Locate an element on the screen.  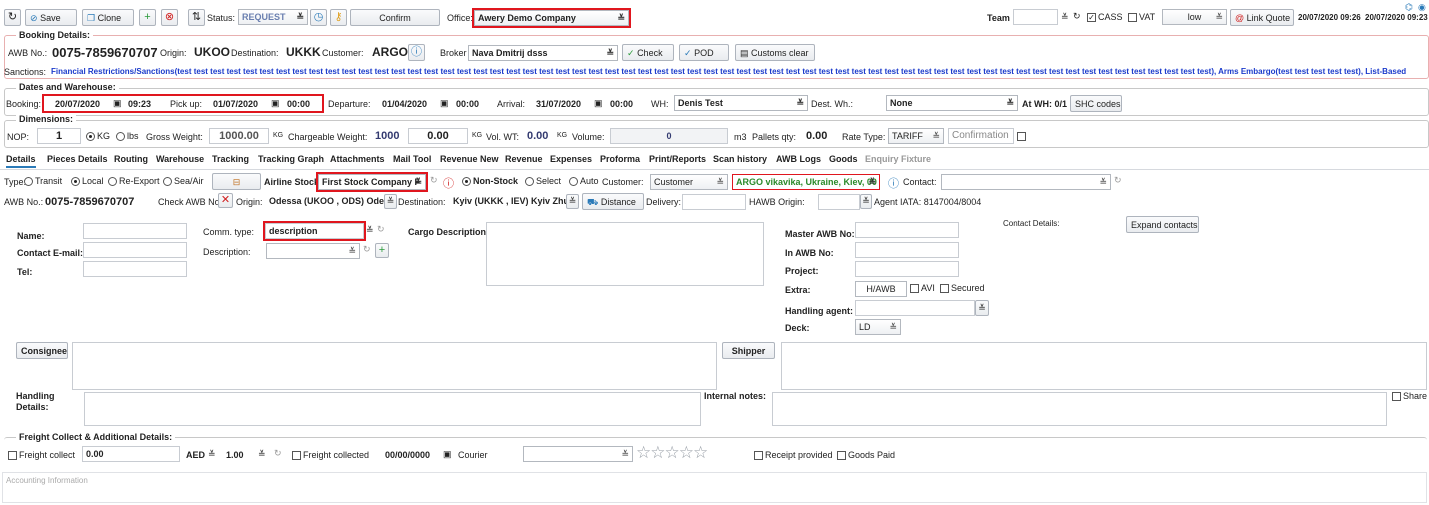
goods-paid-checkbox: Goods Paid is located at coordinates (866, 455).